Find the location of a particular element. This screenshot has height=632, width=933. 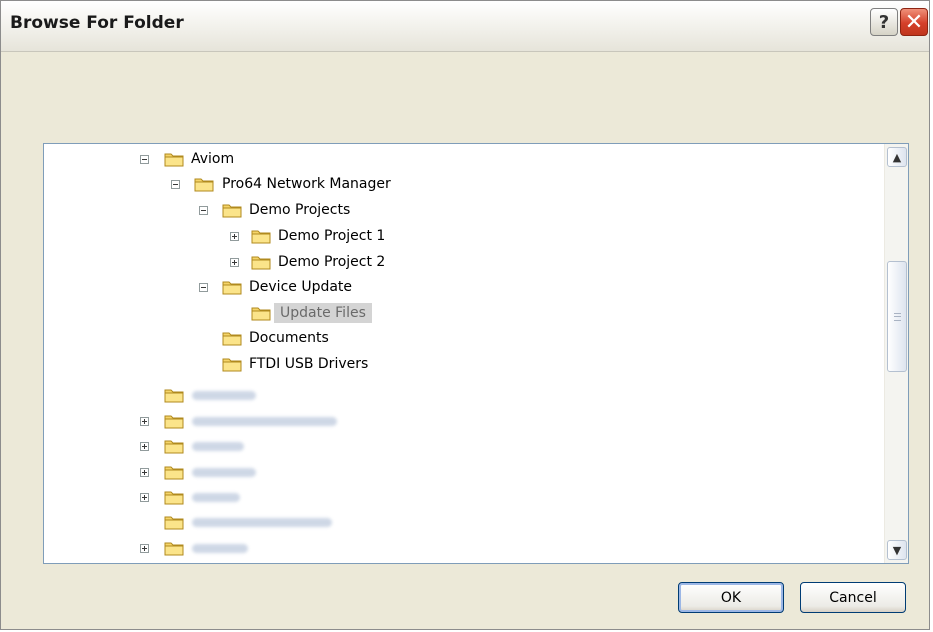

scroll-up-button: ▲ is located at coordinates (897, 157).